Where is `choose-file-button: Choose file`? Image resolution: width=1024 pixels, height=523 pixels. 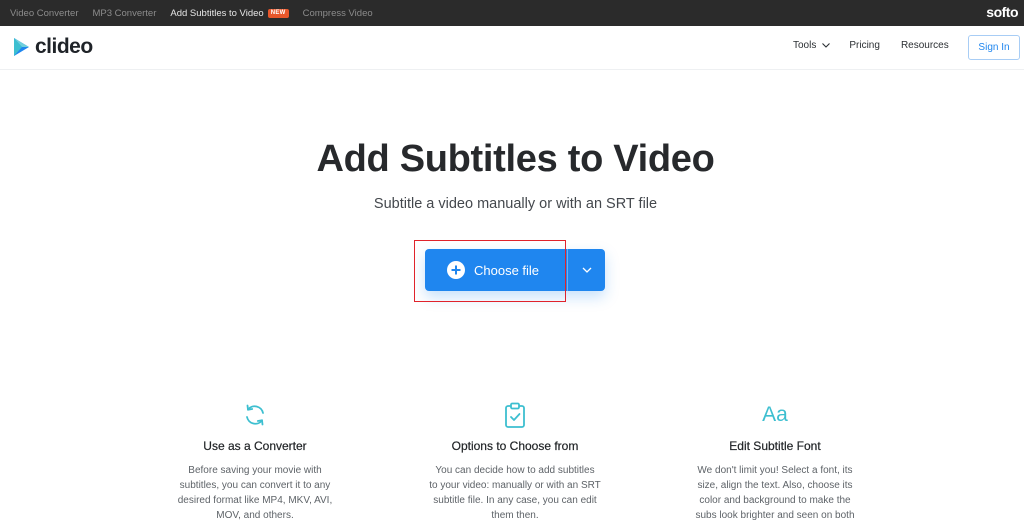 choose-file-button: Choose file is located at coordinates (496, 270).